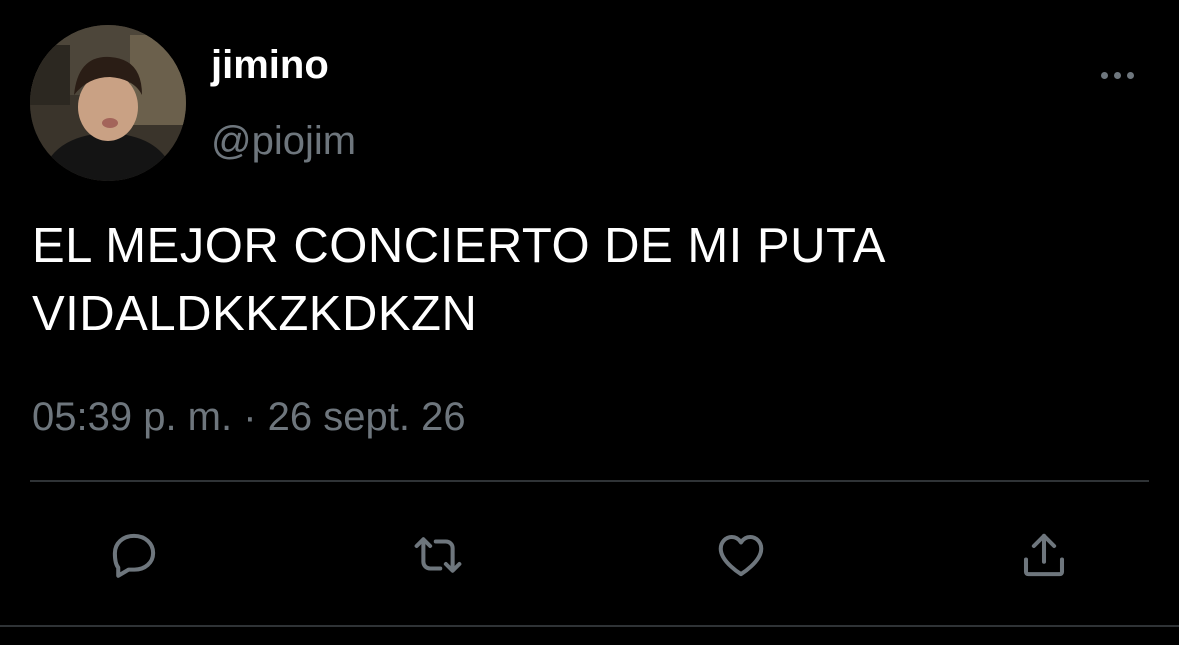  I want to click on user-handle: @piojim, so click(283, 141).